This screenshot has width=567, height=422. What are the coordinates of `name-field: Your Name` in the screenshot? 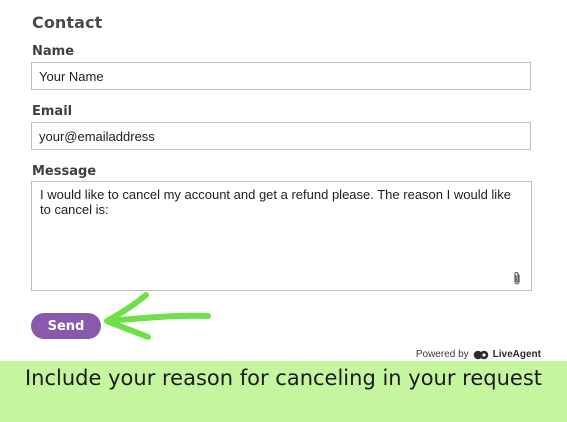 It's located at (281, 76).